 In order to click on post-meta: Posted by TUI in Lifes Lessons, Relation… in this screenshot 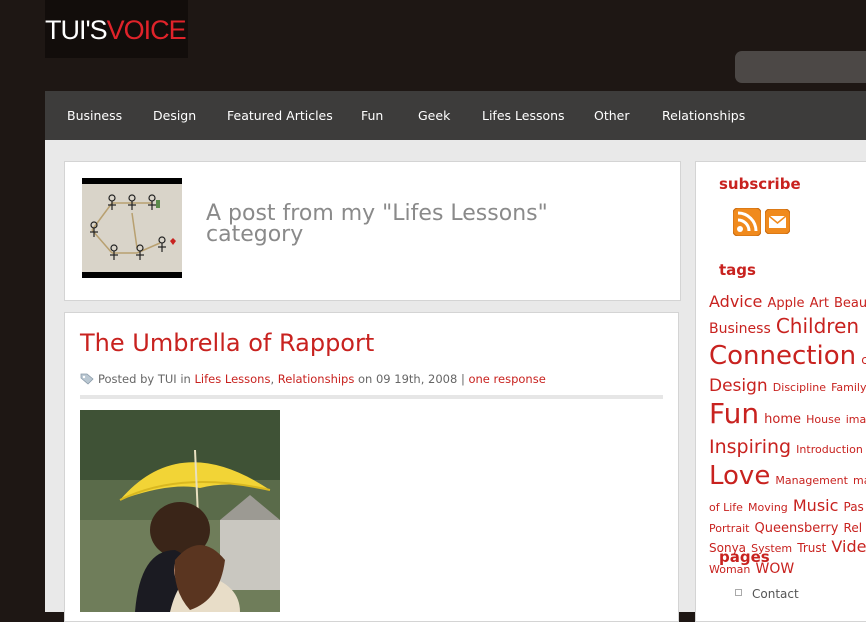, I will do `click(313, 379)`.